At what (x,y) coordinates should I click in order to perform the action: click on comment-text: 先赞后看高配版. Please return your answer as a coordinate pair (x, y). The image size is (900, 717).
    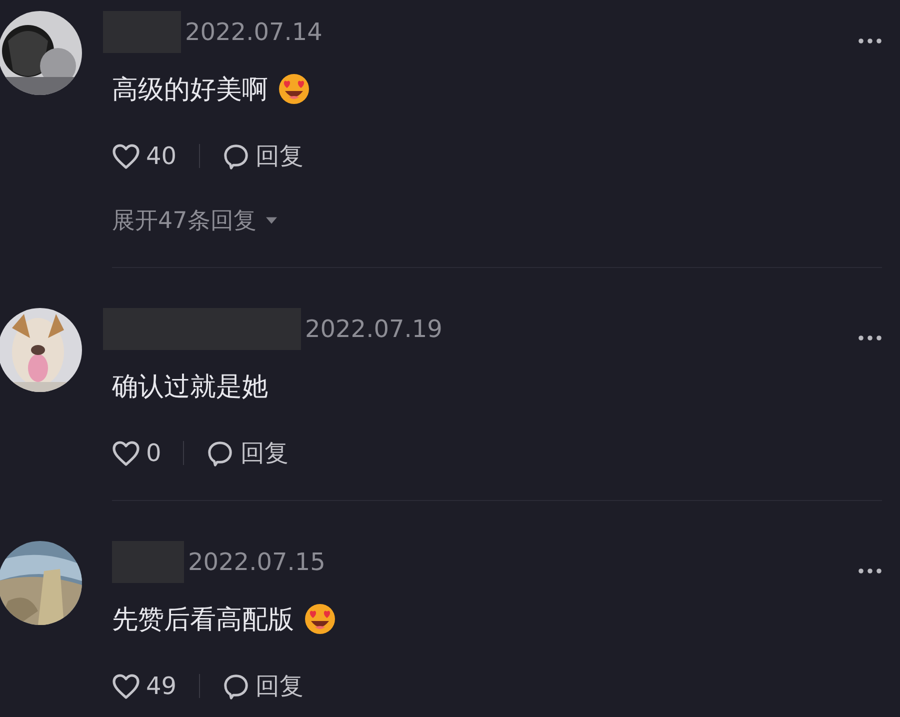
    Looking at the image, I should click on (203, 620).